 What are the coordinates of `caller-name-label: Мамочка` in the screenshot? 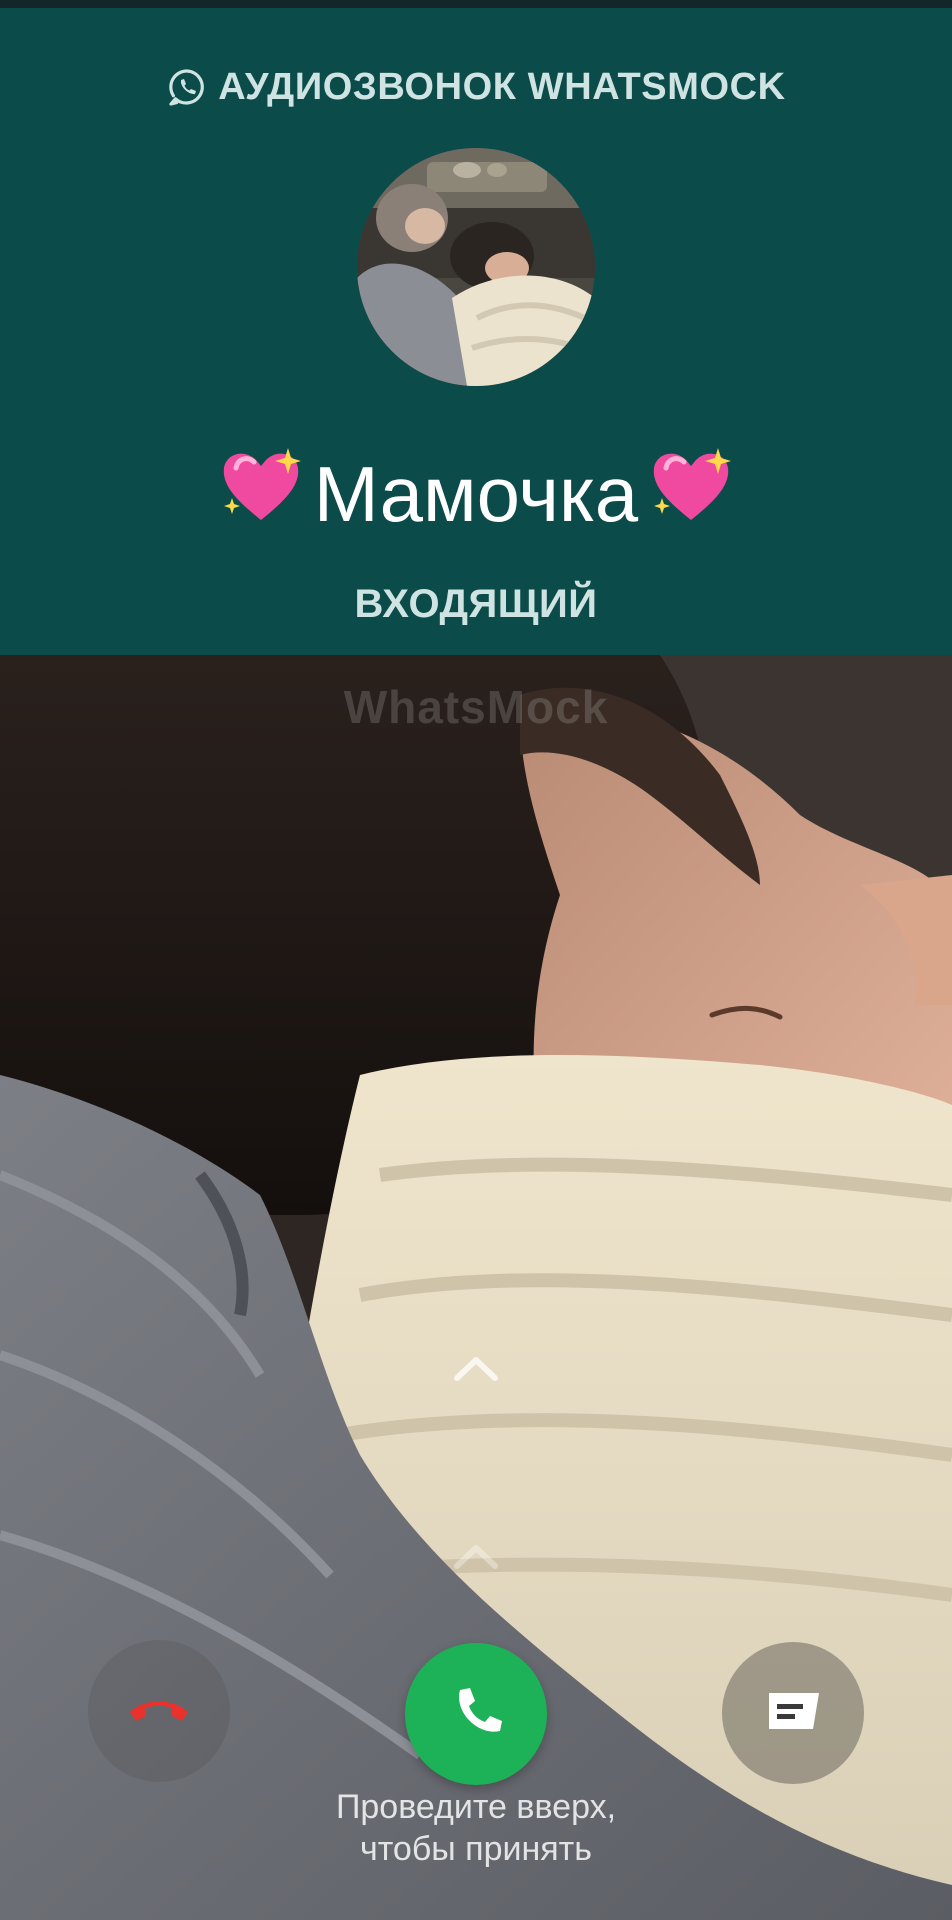 It's located at (476, 494).